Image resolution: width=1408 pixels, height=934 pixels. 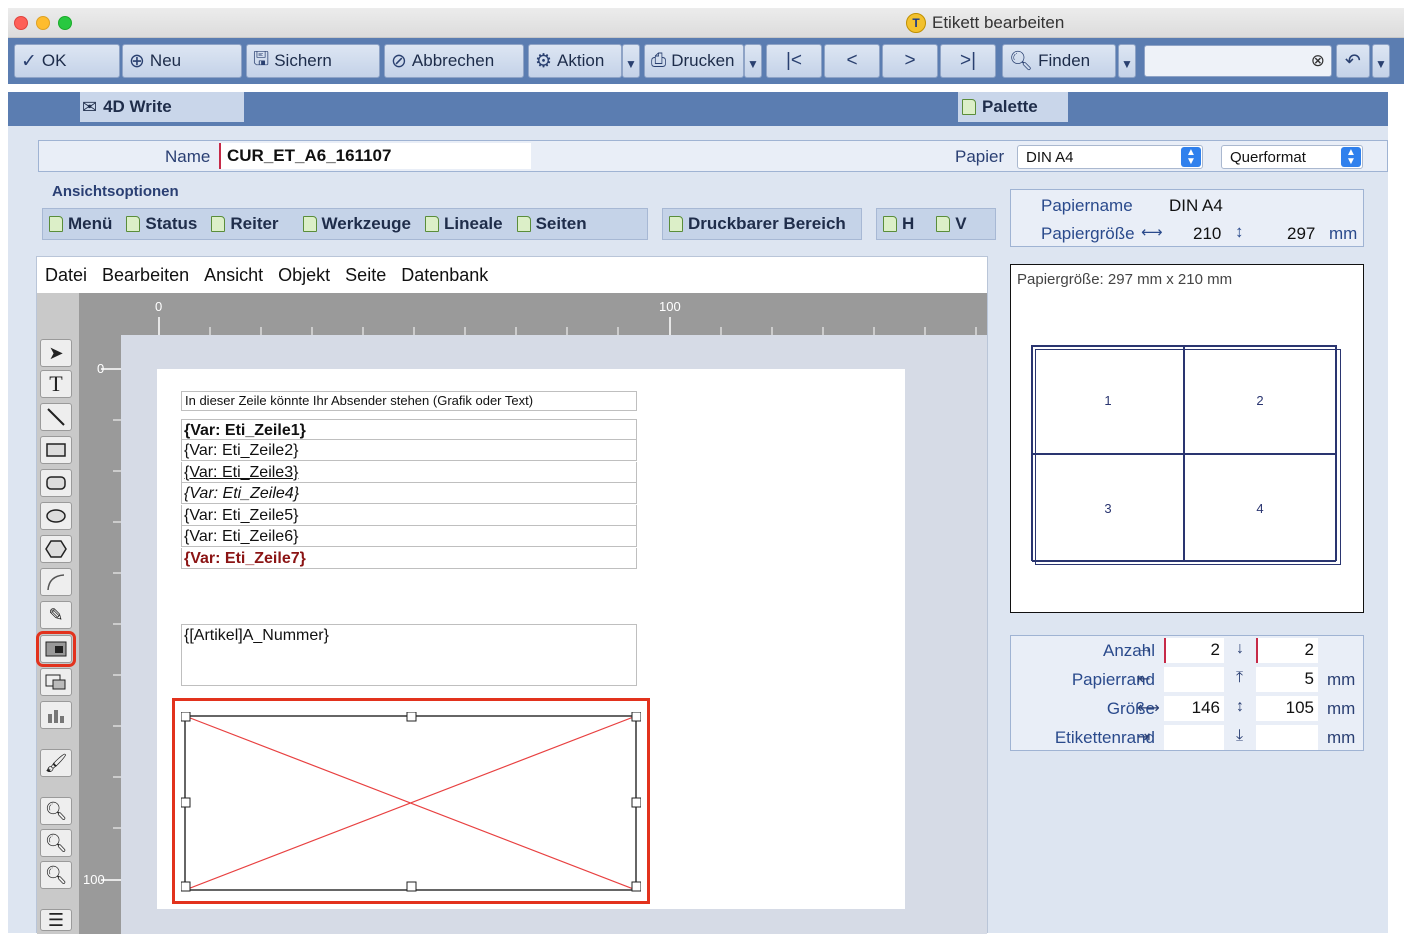 I want to click on select-arrow-tool: ➤, so click(x=56, y=353).